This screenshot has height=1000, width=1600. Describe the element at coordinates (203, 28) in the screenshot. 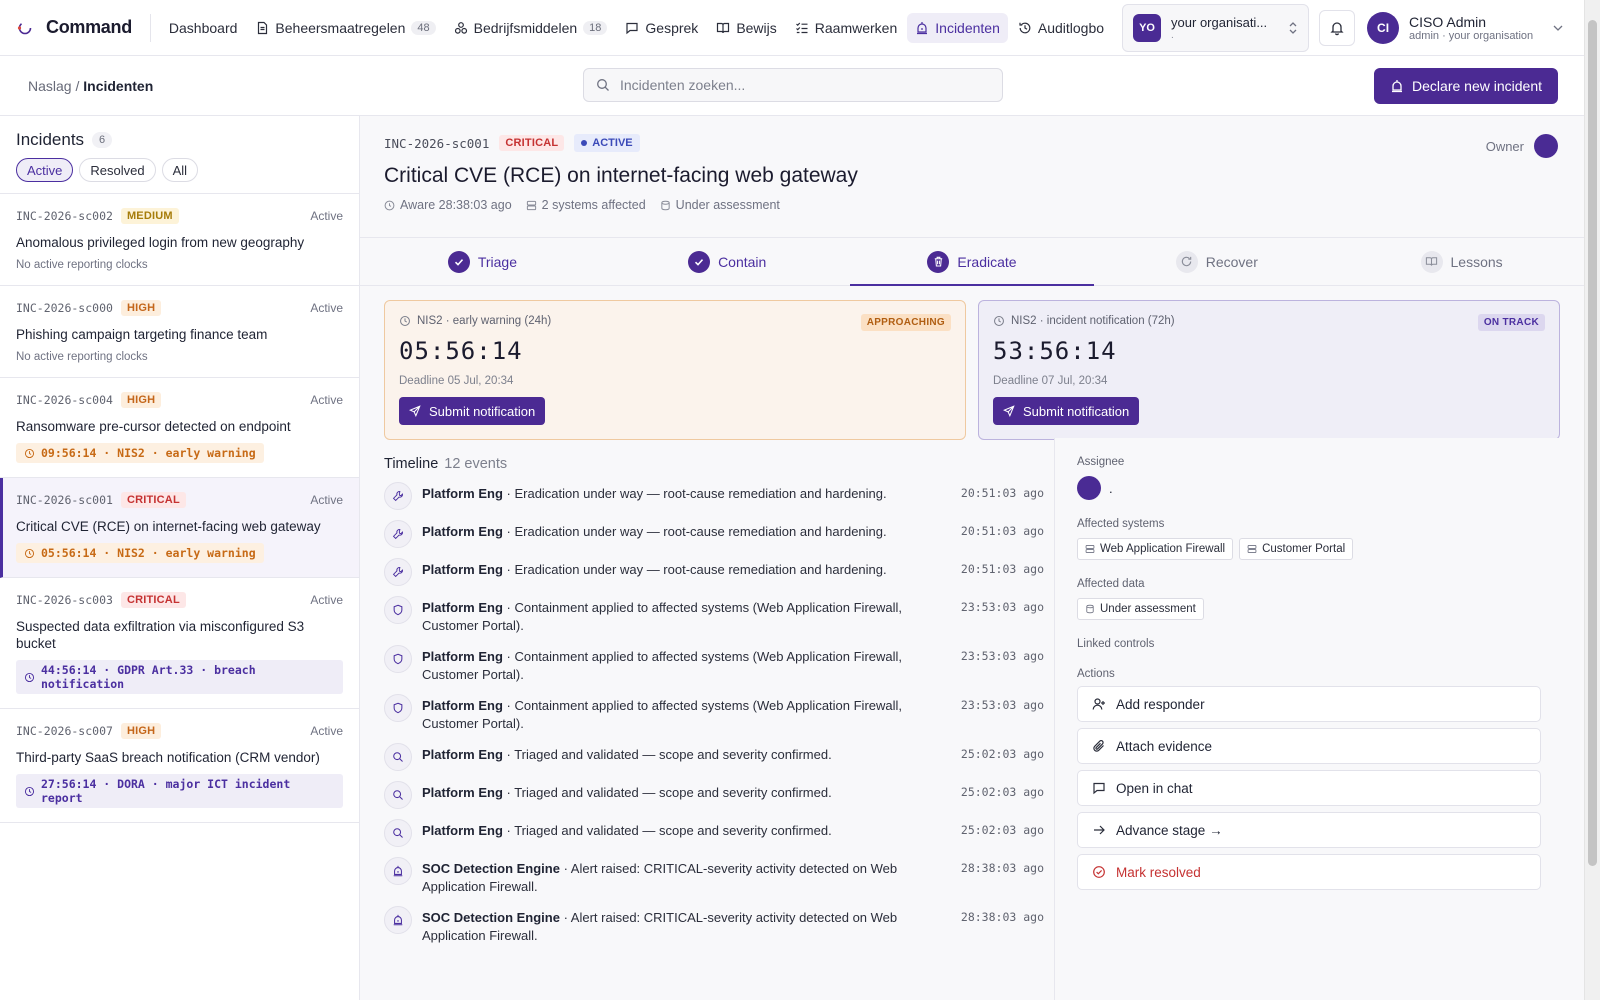

I see `nav-item-dashboard: Dashboard` at that location.